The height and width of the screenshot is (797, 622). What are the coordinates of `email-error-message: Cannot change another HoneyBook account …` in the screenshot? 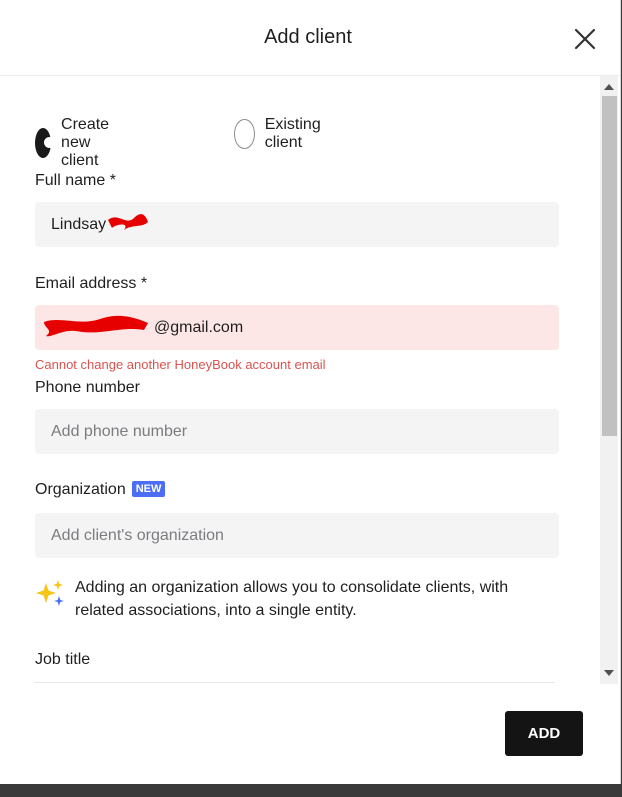 It's located at (180, 364).